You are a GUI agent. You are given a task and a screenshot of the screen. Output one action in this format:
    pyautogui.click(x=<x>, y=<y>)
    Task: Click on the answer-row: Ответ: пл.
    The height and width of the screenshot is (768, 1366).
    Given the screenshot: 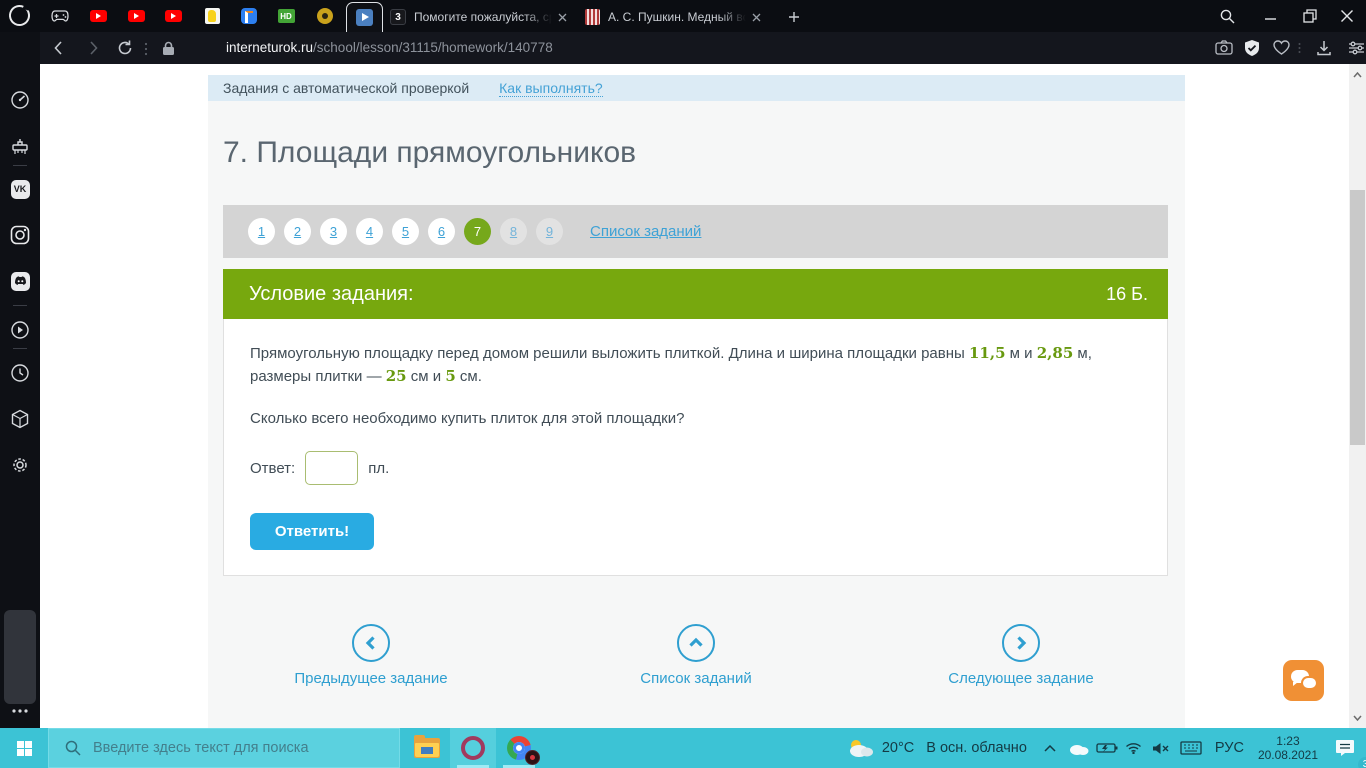 What is the action you would take?
    pyautogui.click(x=319, y=468)
    